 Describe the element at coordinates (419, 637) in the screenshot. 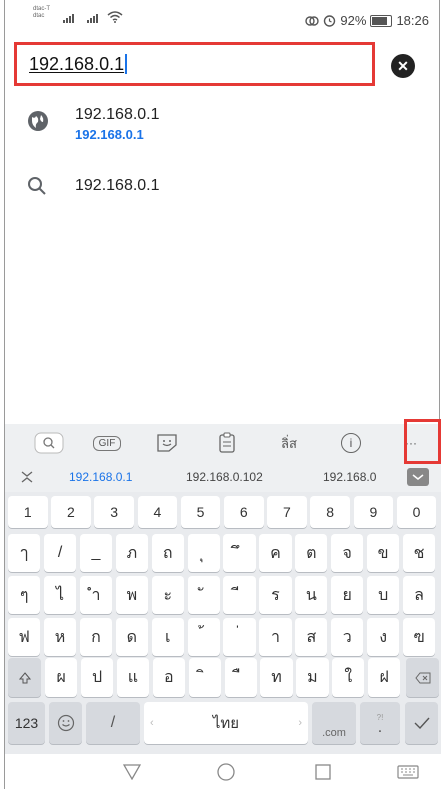

I see `key: ฃ` at that location.